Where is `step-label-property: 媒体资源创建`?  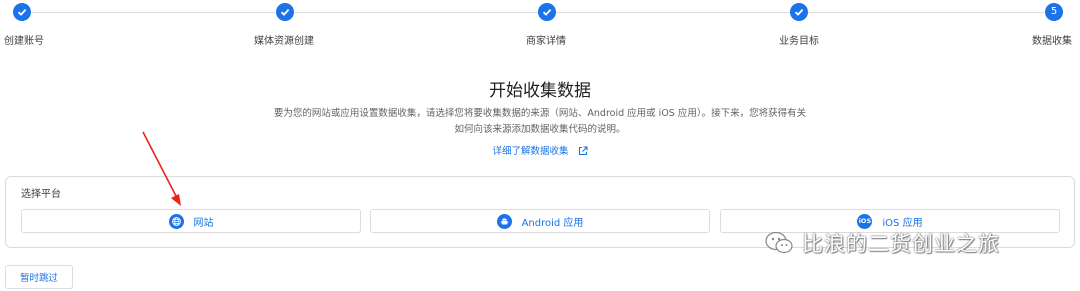 step-label-property: 媒体资源创建 is located at coordinates (284, 41).